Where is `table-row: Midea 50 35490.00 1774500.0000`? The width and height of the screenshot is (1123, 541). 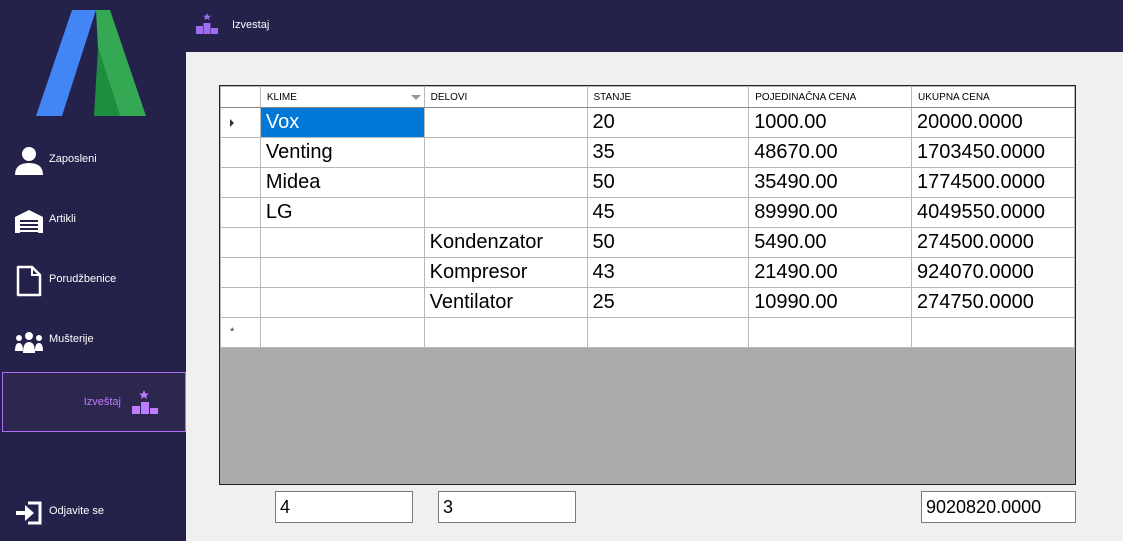 table-row: Midea 50 35490.00 1774500.0000 is located at coordinates (647, 182).